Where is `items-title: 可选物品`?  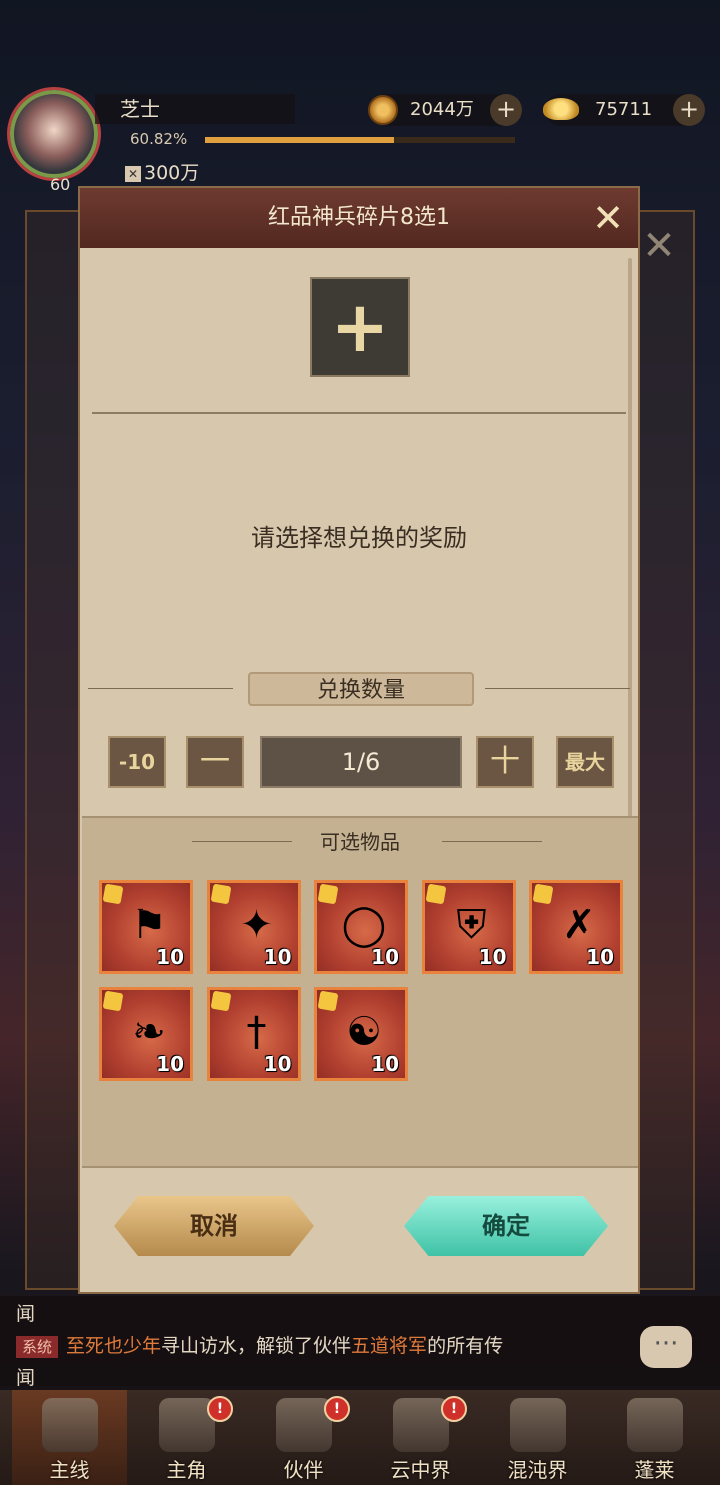 items-title: 可选物品 is located at coordinates (360, 842).